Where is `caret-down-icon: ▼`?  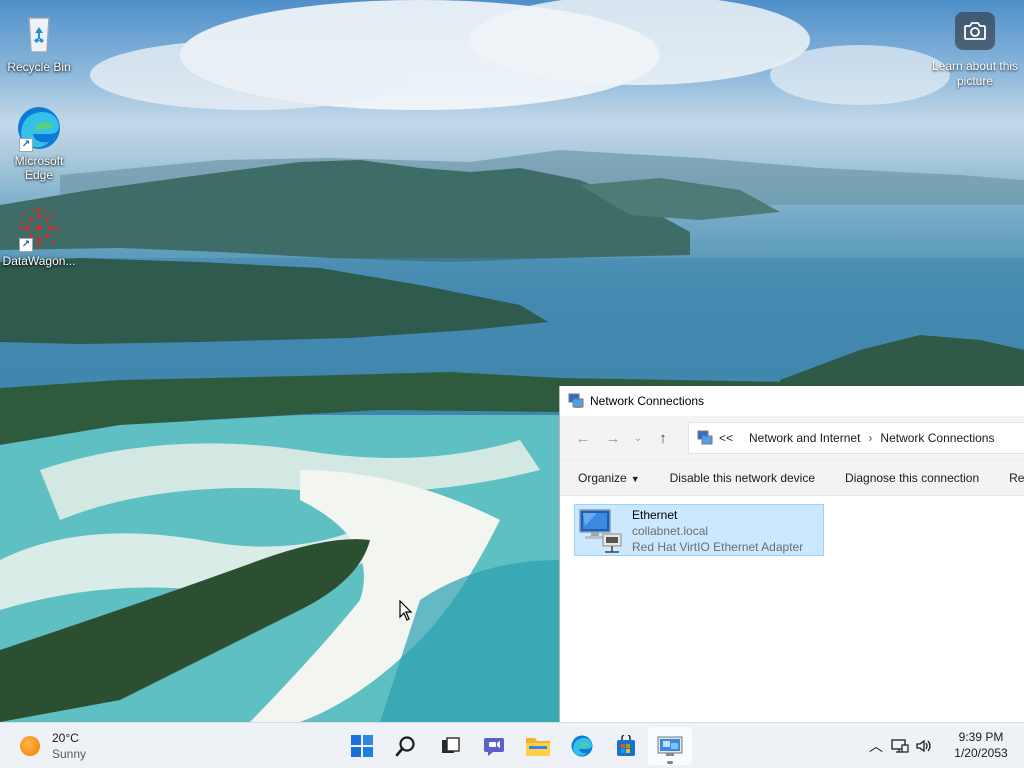 caret-down-icon: ▼ is located at coordinates (635, 478).